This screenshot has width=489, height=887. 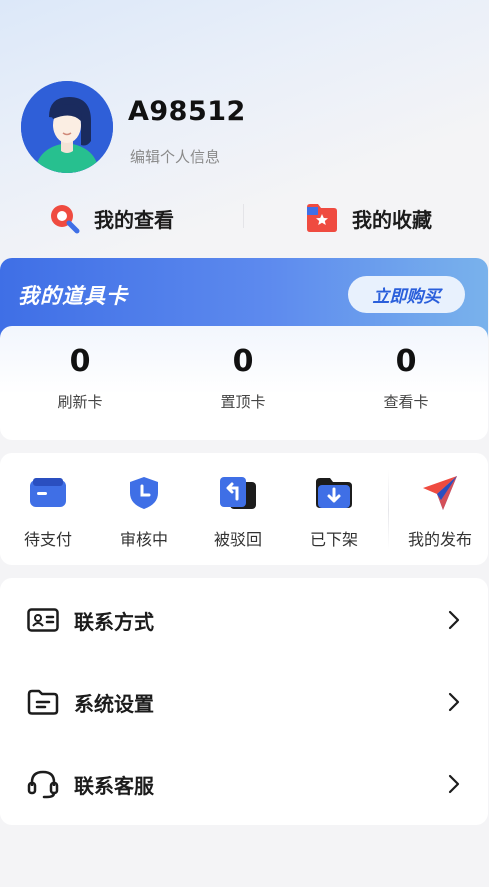 What do you see at coordinates (243, 402) in the screenshot?
I see `top-card-label: 置顶卡` at bounding box center [243, 402].